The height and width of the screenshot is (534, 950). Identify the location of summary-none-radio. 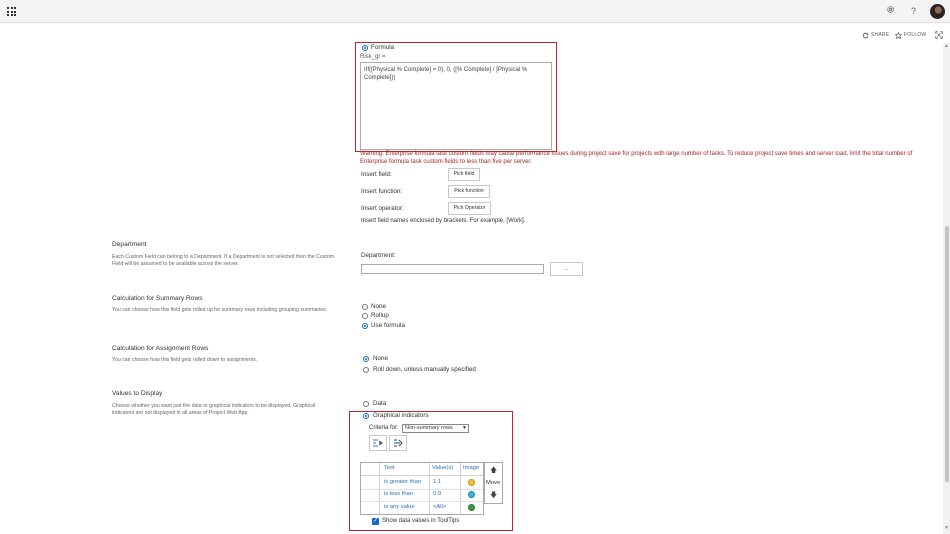
(365, 307).